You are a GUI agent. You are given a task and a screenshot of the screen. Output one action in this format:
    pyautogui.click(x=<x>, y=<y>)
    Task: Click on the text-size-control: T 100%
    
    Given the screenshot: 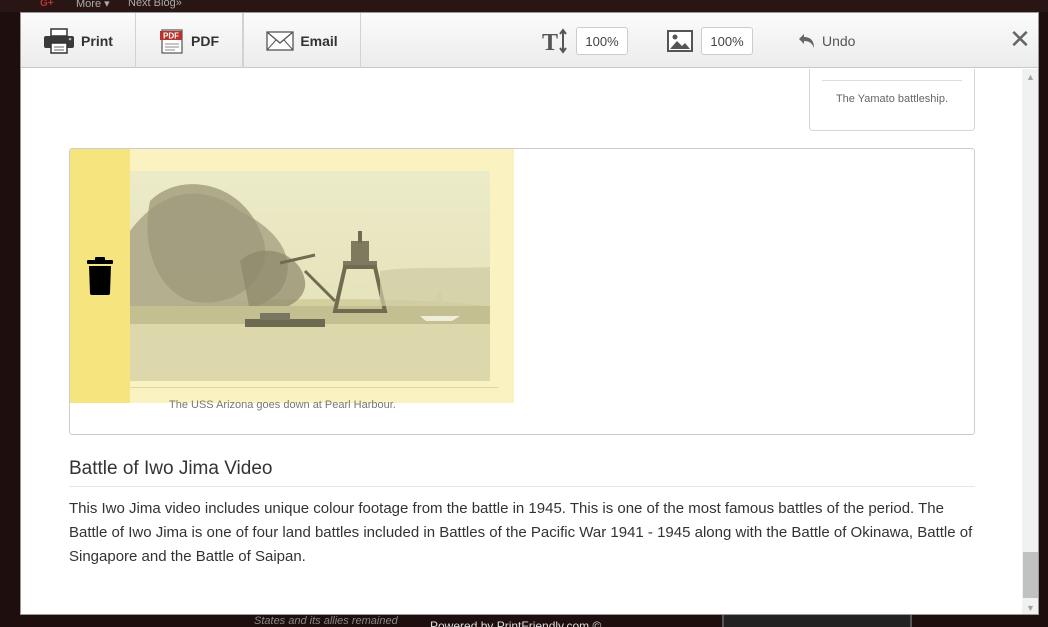 What is the action you would take?
    pyautogui.click(x=585, y=41)
    